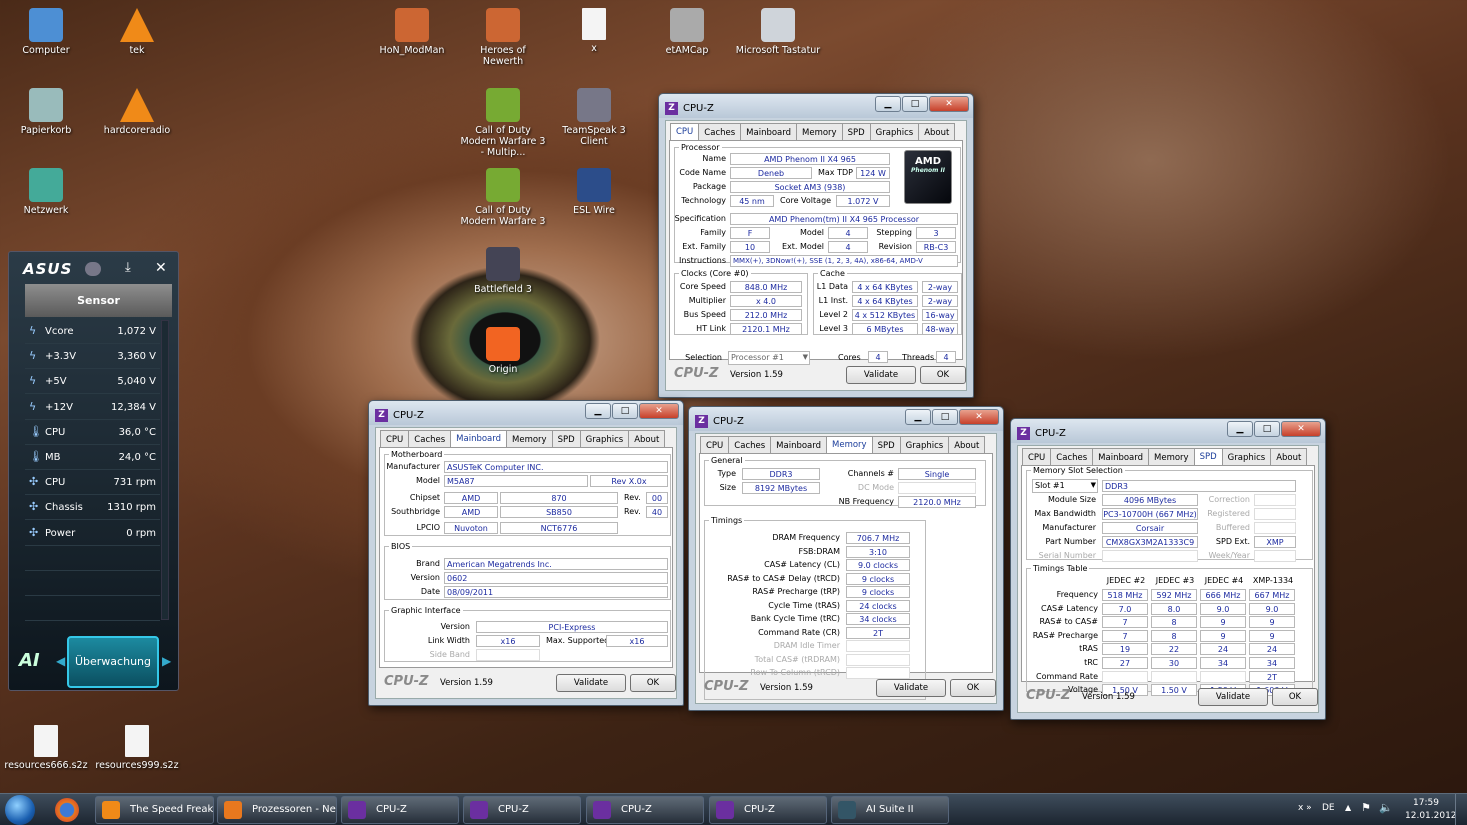 The height and width of the screenshot is (825, 1467). What do you see at coordinates (165, 470) in the screenshot?
I see `scrollbar` at bounding box center [165, 470].